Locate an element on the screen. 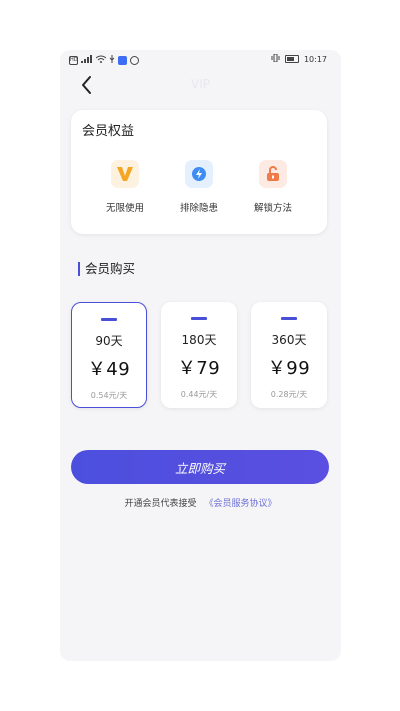 The height and width of the screenshot is (711, 400). status-bar: HD 10:17 is located at coordinates (200, 60).